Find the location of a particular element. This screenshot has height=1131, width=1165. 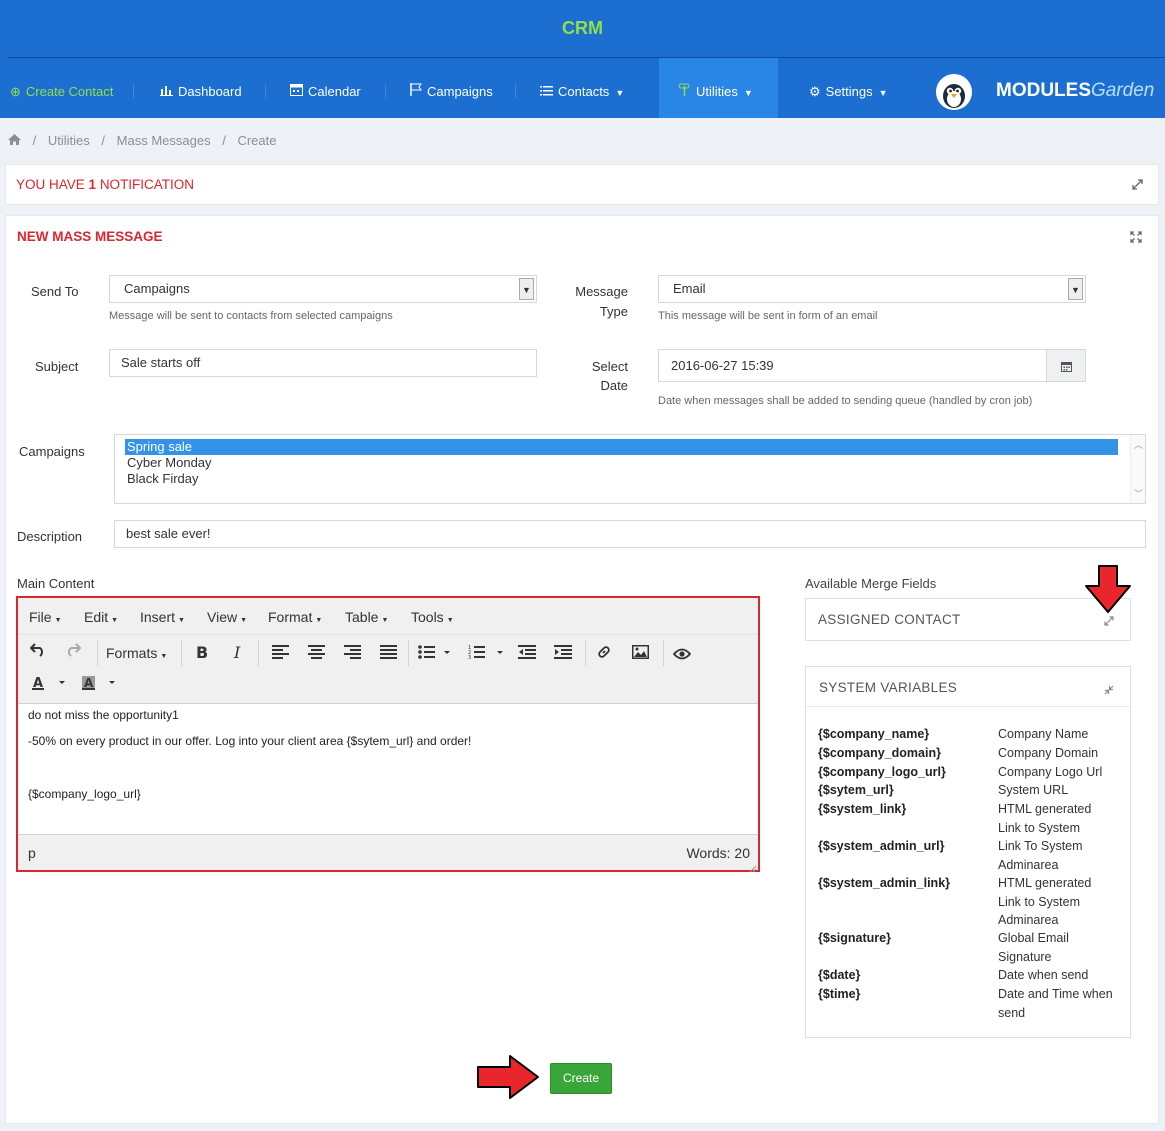

editor-menu-format: Format ▼ is located at coordinates (295, 617).